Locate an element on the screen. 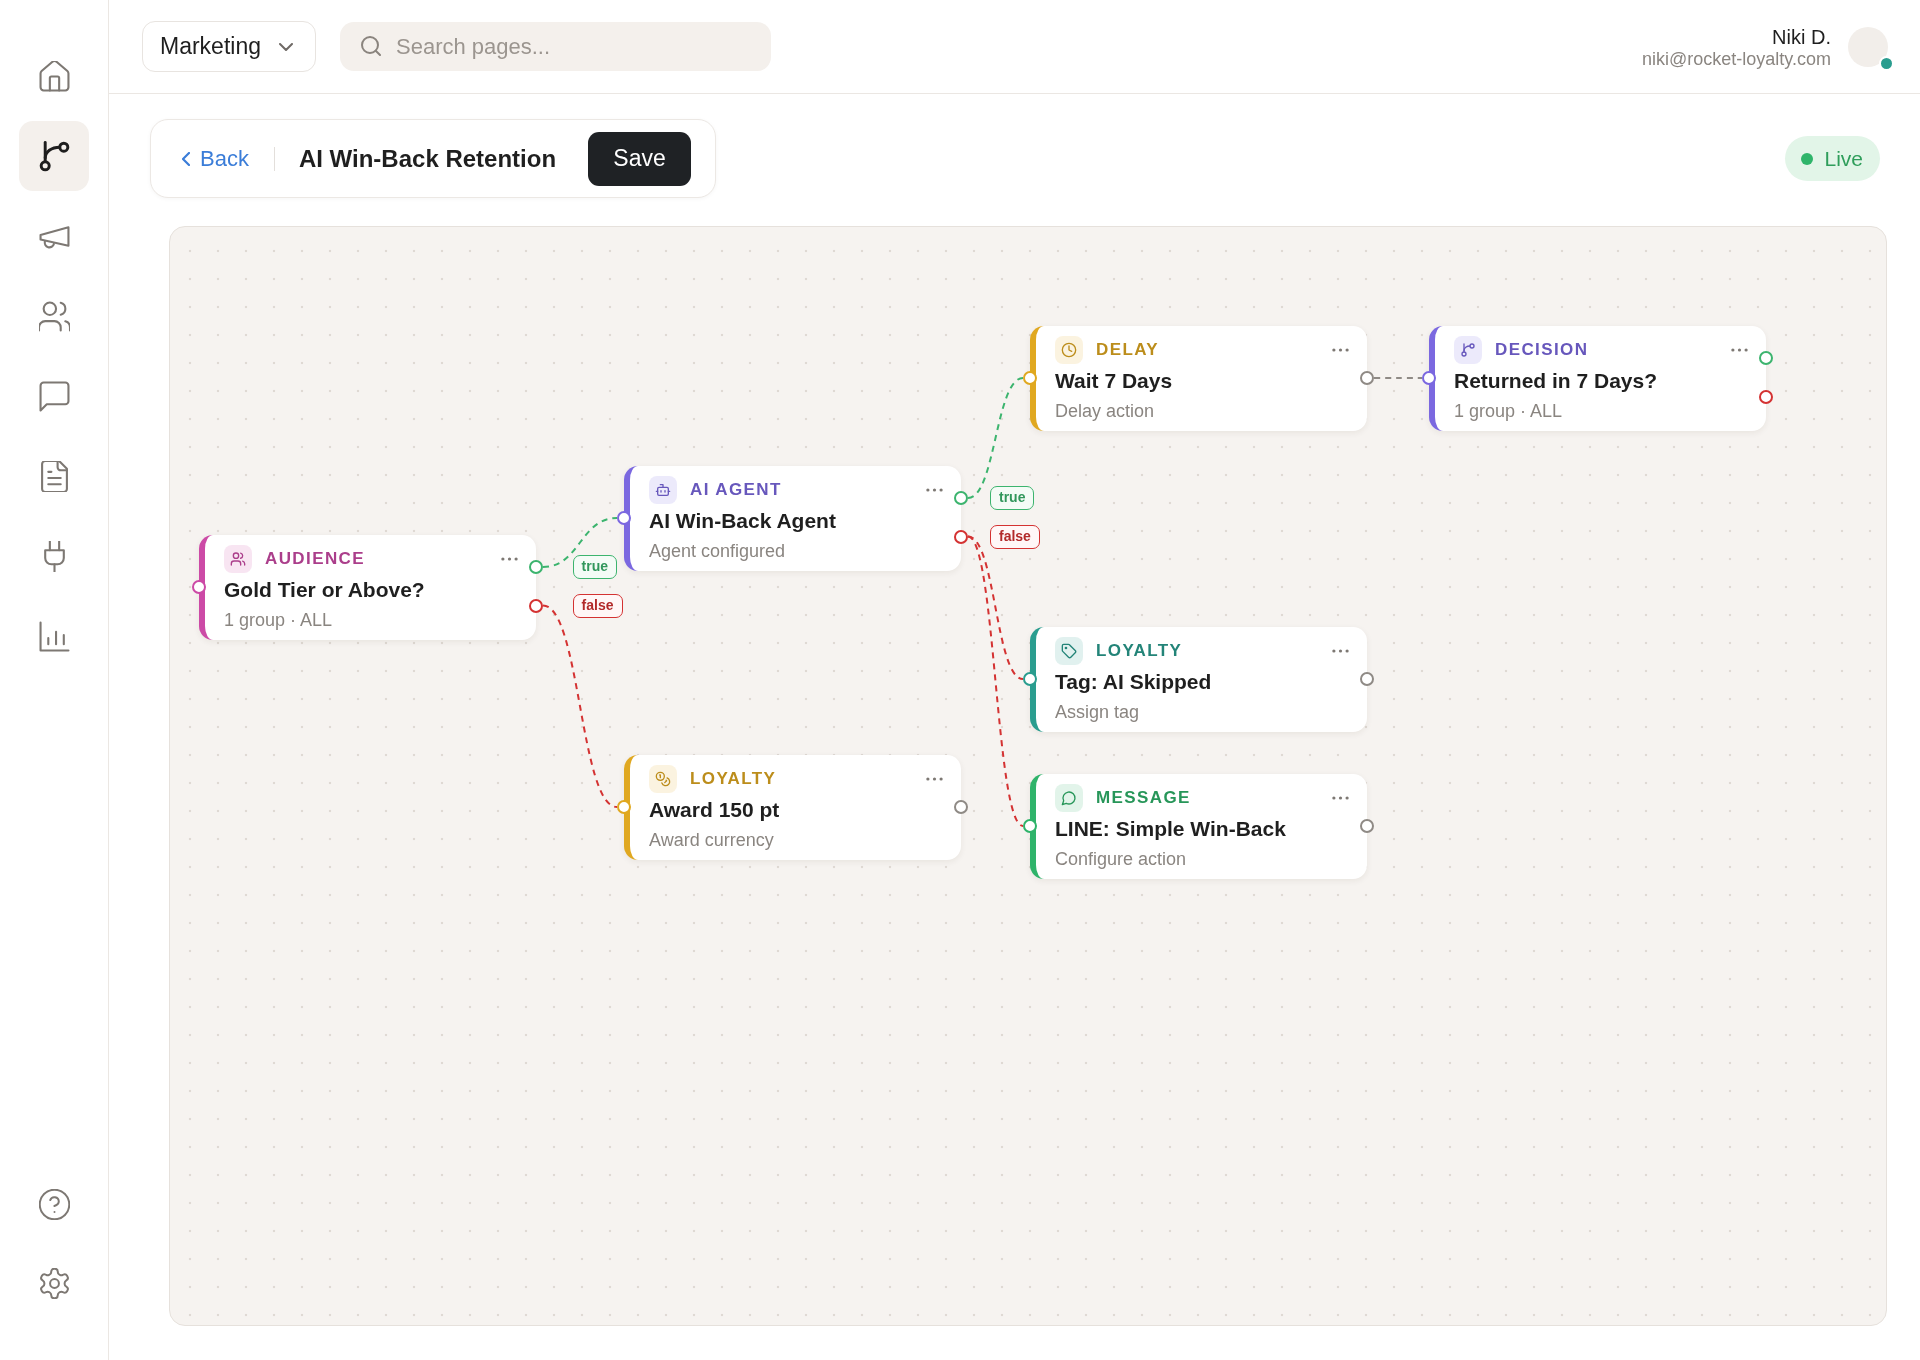 This screenshot has height=1360, width=1920. flow-node: LOYALTY Award 150 pt Award currency is located at coordinates (792, 807).